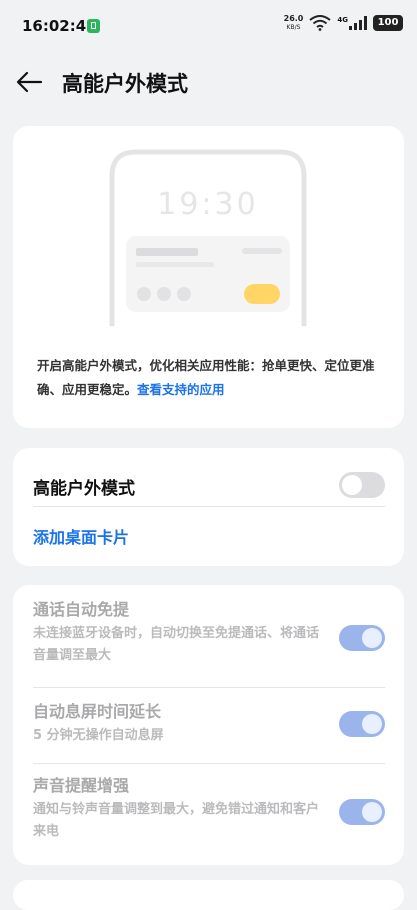  What do you see at coordinates (293, 27) in the screenshot?
I see `network-speed-unit: KB/S` at bounding box center [293, 27].